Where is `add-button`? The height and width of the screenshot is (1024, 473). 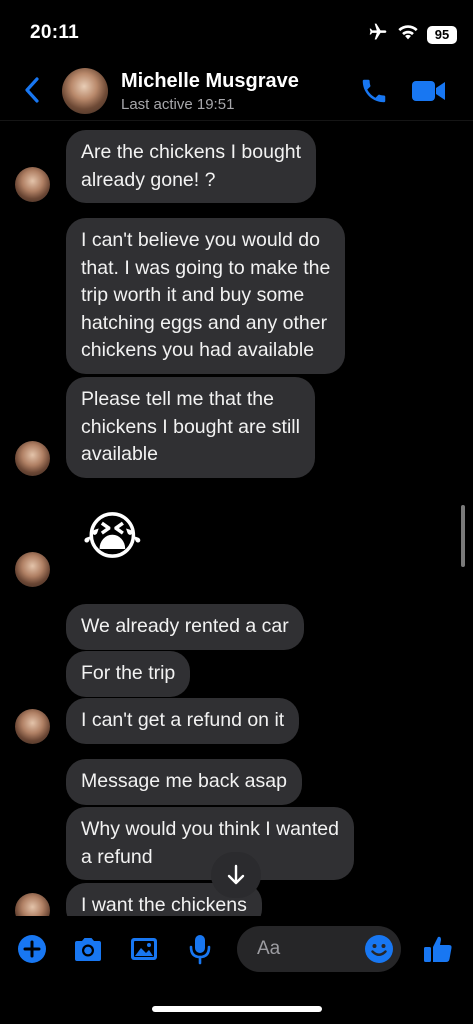
add-button is located at coordinates (32, 949).